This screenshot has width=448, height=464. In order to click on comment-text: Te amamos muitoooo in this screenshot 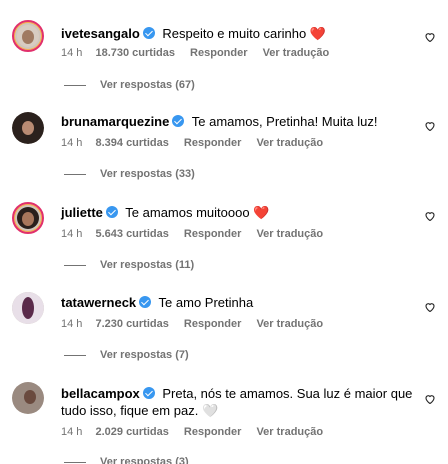, I will do `click(187, 212)`.